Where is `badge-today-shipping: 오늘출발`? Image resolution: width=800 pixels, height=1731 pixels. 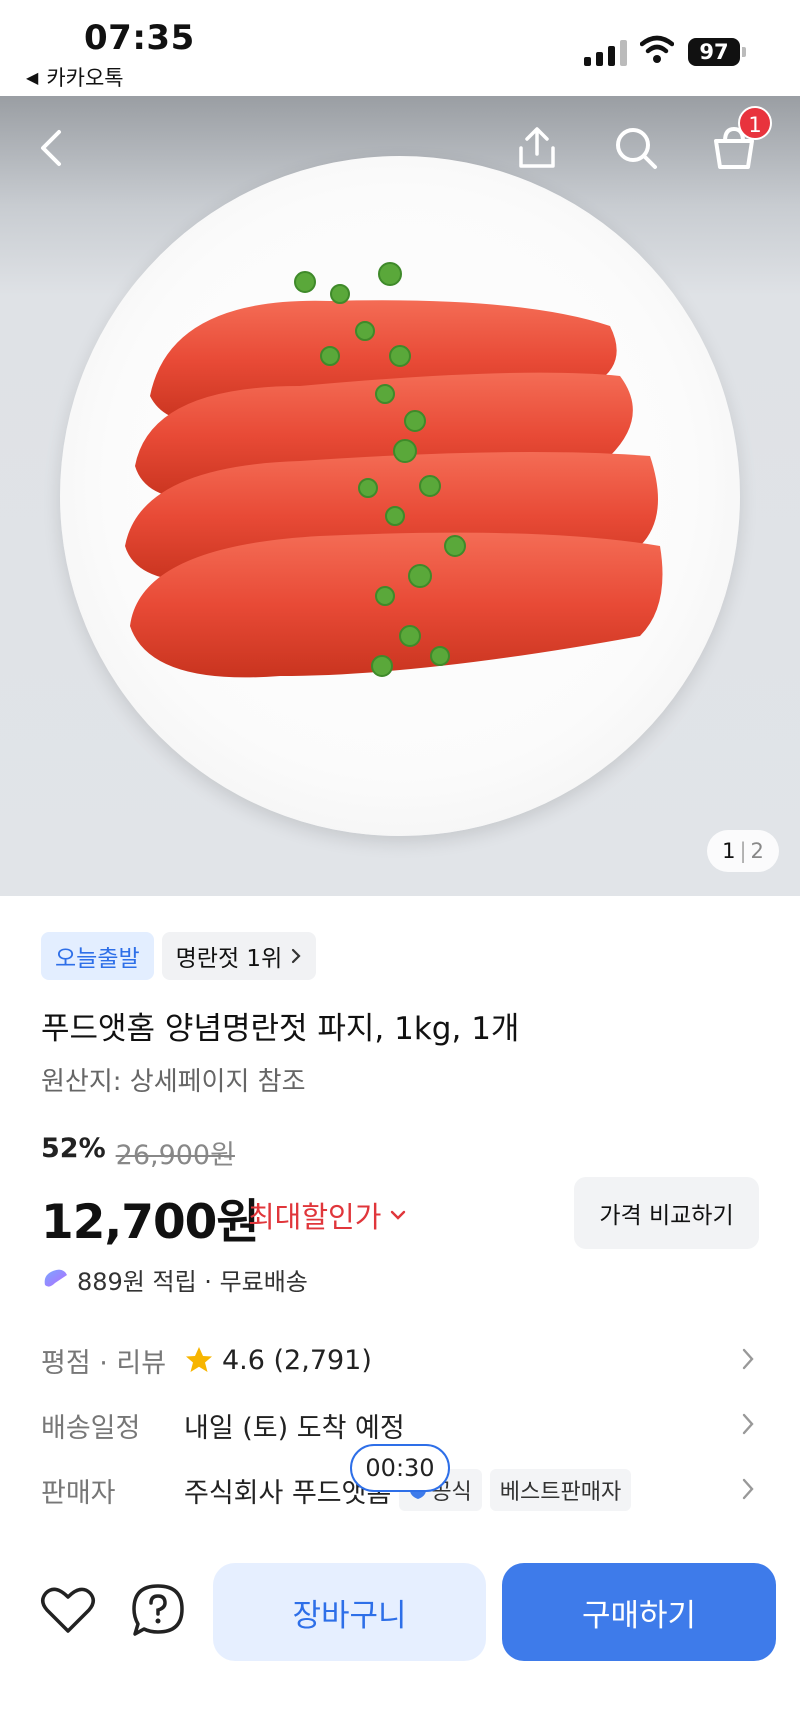 badge-today-shipping: 오늘출발 is located at coordinates (97, 956).